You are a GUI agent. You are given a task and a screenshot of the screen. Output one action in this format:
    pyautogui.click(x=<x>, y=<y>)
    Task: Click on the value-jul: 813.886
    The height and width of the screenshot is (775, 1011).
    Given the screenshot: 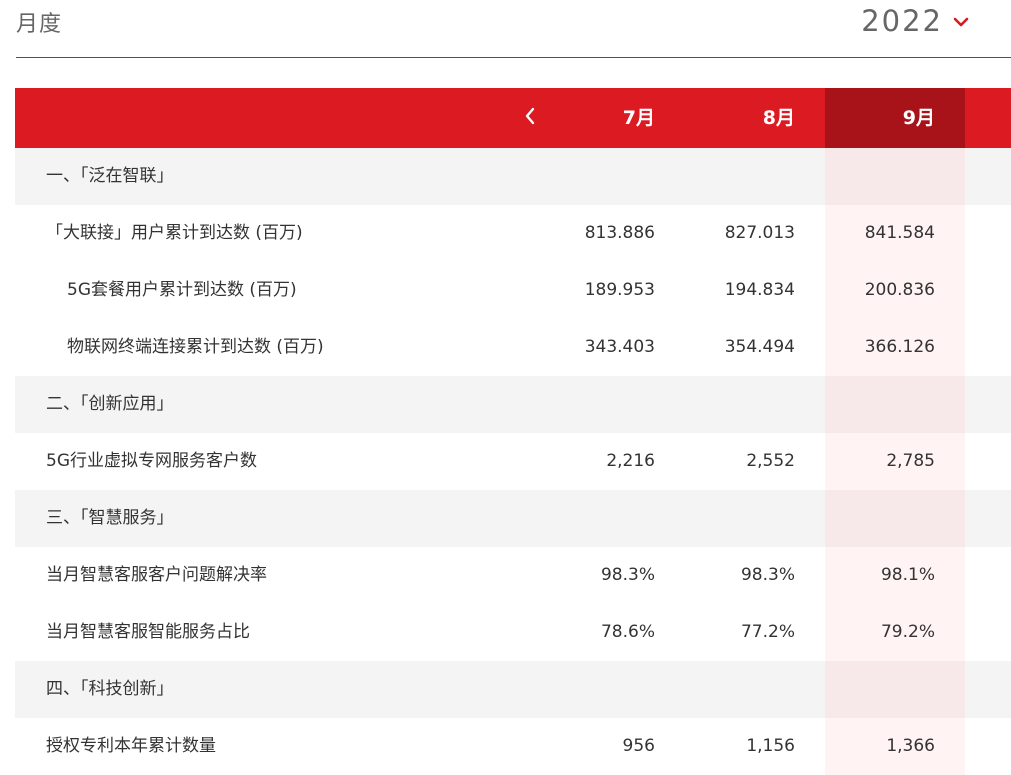 What is the action you would take?
    pyautogui.click(x=619, y=233)
    